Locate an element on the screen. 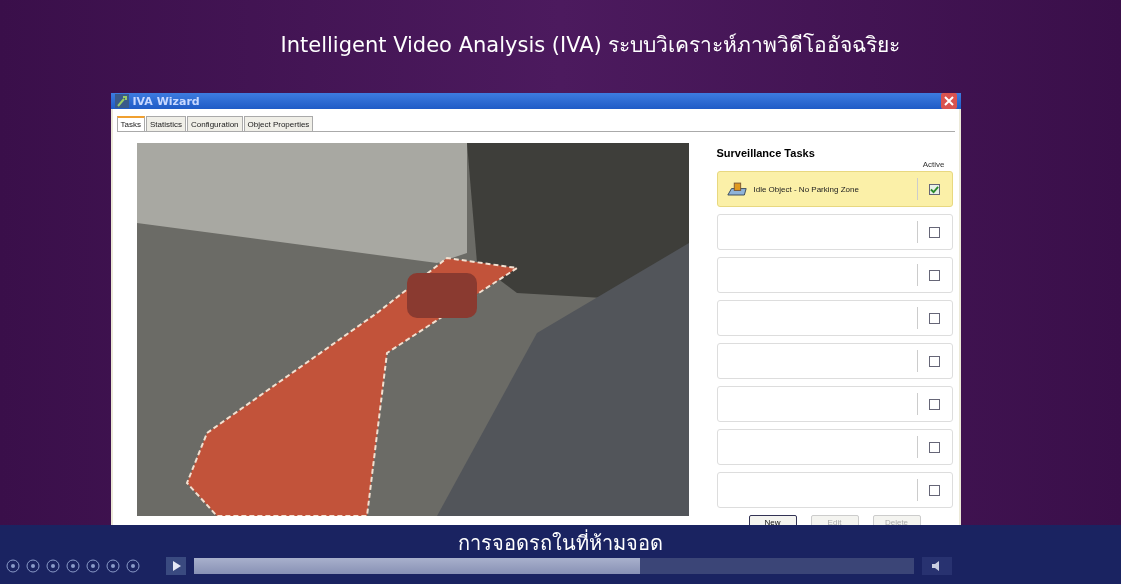  window-title: IVA Wizard is located at coordinates (166, 101).